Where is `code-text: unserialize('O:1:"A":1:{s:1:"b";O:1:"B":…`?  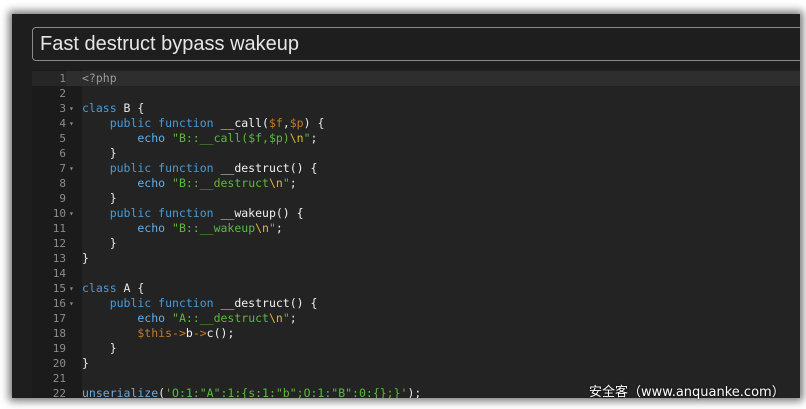
code-text: unserialize('O:1:"A":1:{s:1:"b";O:1:"B":… is located at coordinates (251, 392).